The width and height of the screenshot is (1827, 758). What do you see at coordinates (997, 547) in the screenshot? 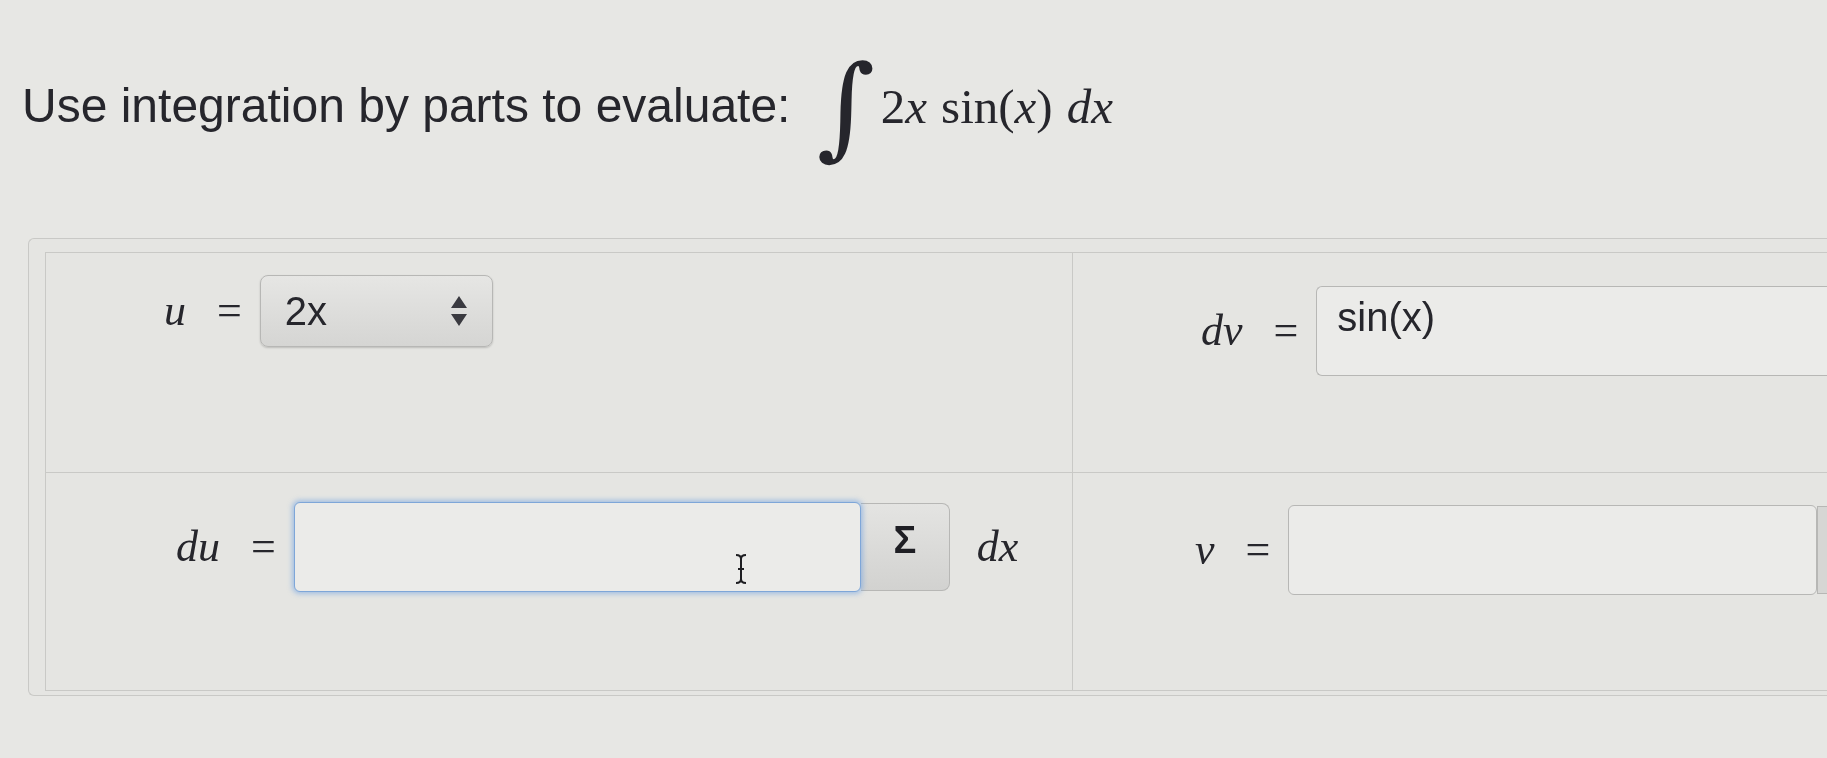
I see `differential-label: dx` at bounding box center [997, 547].